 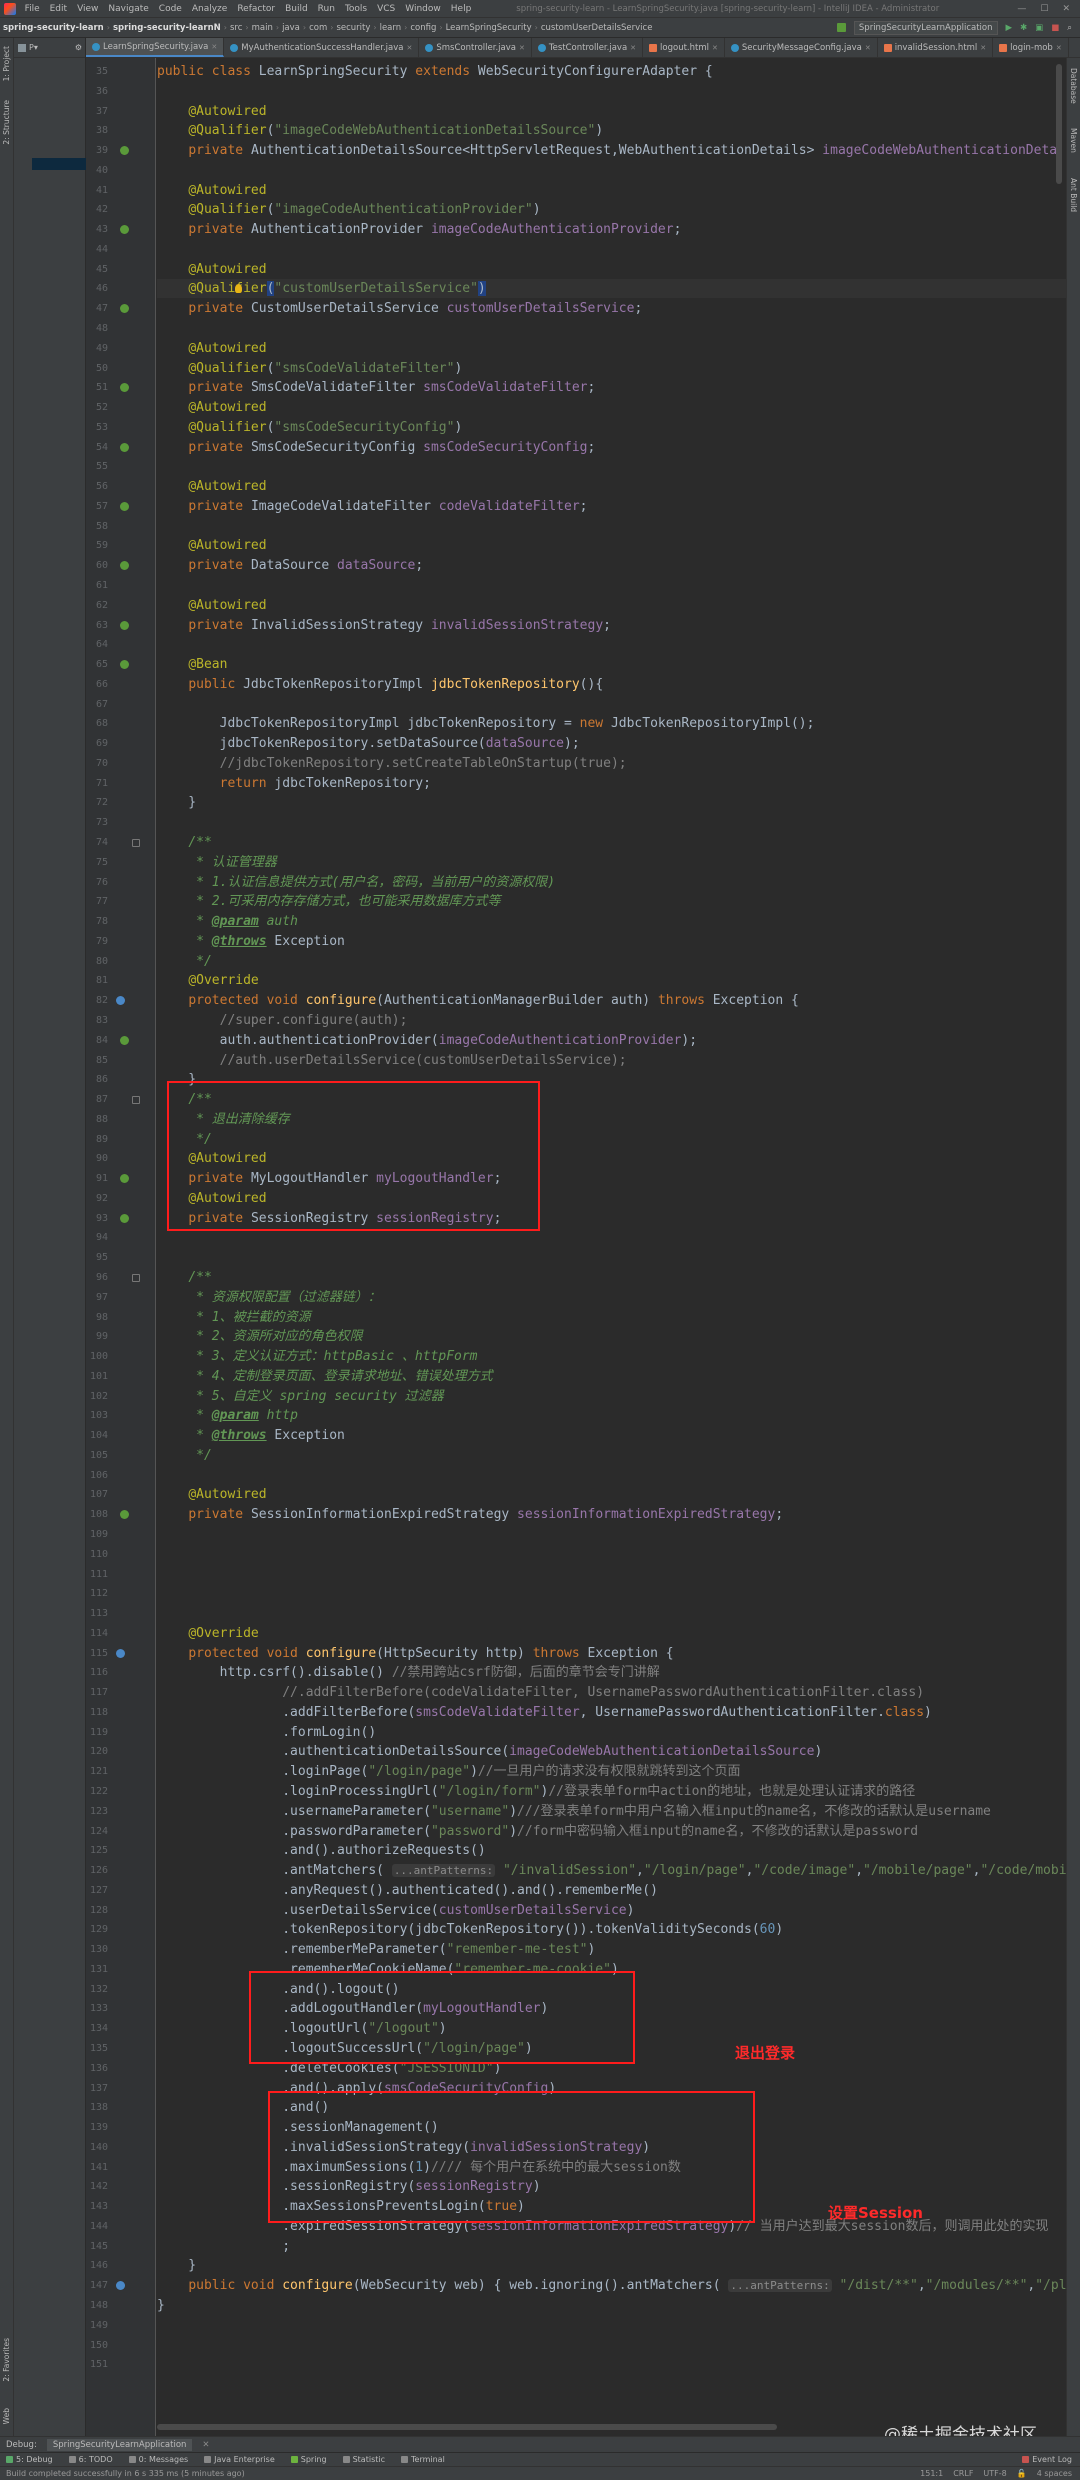 I want to click on code-line: .formLogin(), so click(x=266, y=1732).